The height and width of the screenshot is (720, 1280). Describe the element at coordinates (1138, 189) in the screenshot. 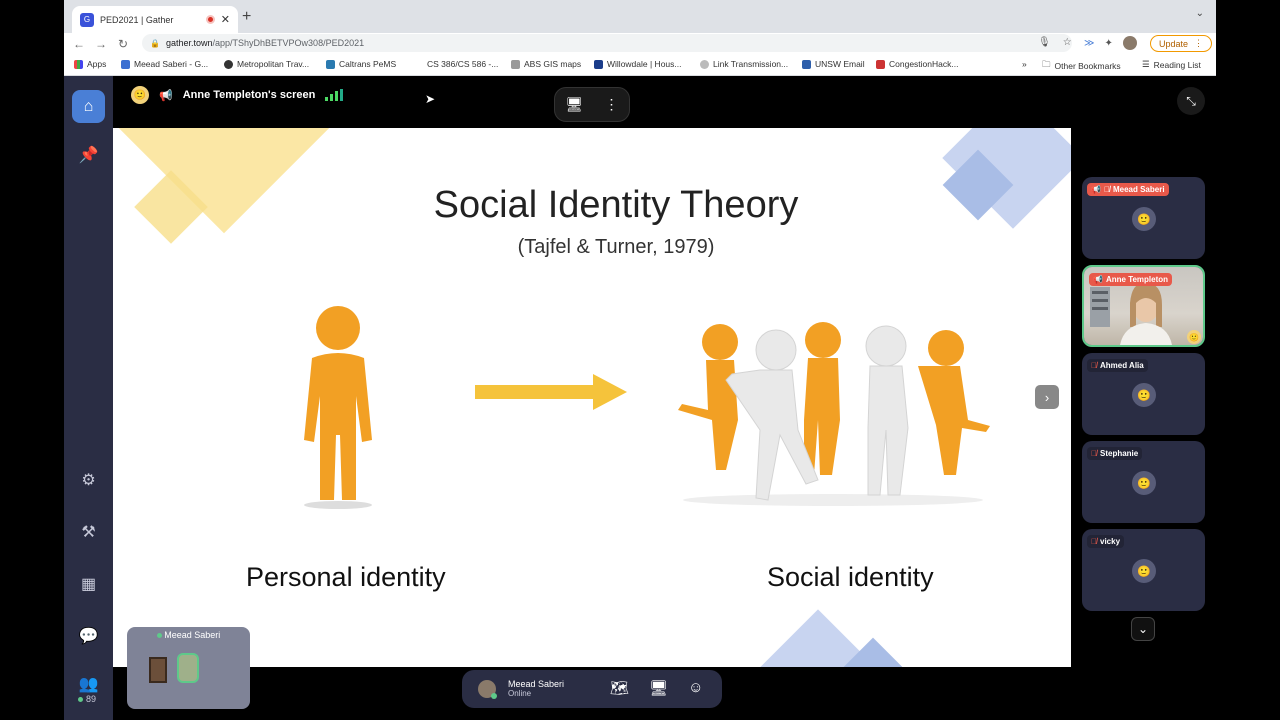

I see `participant-name: Meead Saberi` at that location.